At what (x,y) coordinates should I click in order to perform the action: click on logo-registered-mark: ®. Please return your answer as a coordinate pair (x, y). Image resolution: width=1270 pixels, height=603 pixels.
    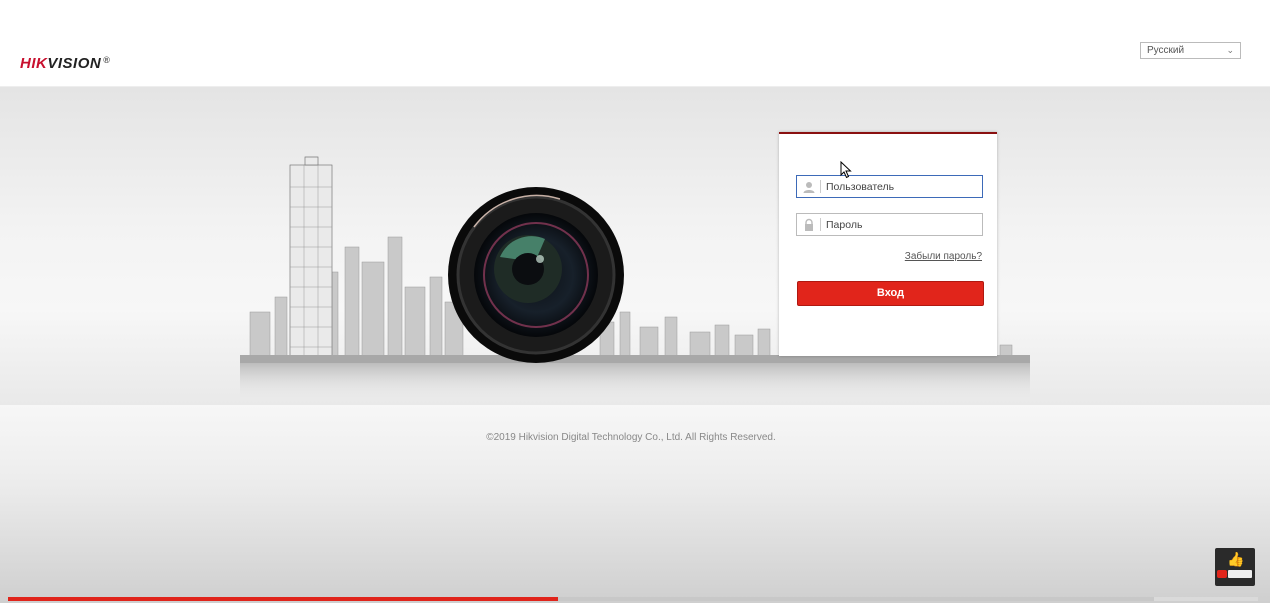
    Looking at the image, I should click on (107, 60).